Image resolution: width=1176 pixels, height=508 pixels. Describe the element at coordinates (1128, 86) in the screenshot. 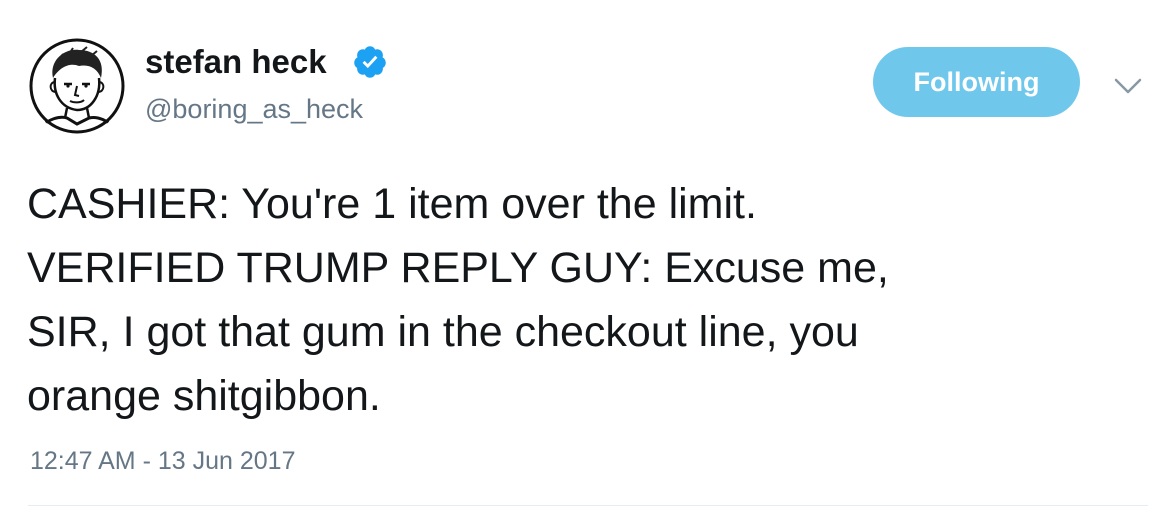

I see `chevron-down-icon` at that location.